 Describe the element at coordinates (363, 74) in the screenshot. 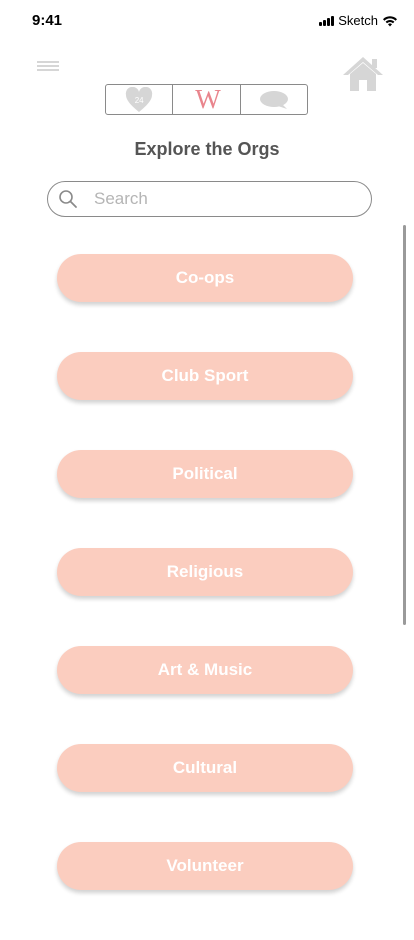

I see `home-icon` at that location.